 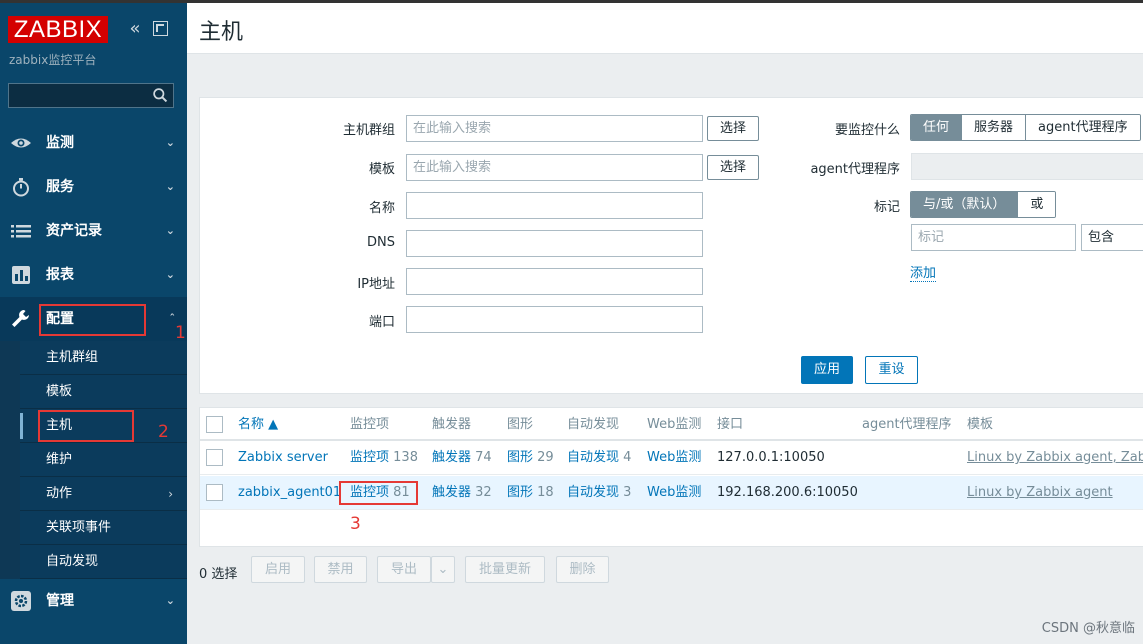 What do you see at coordinates (103, 494) in the screenshot?
I see `submenu-item-actions: 动作 ›` at bounding box center [103, 494].